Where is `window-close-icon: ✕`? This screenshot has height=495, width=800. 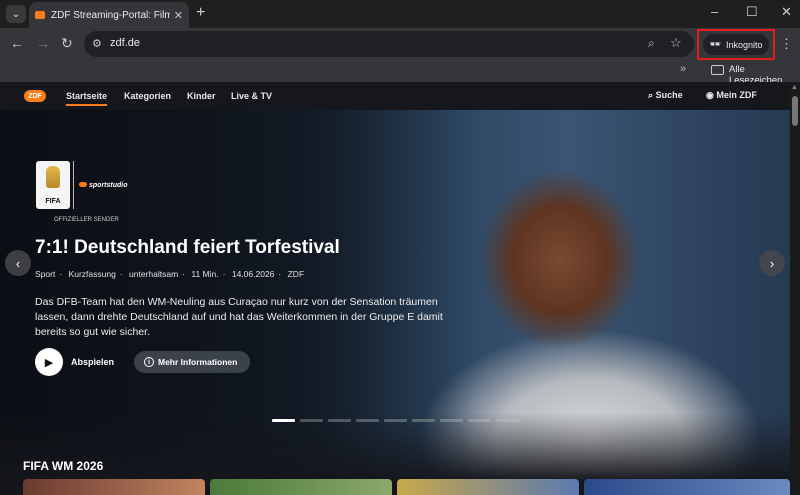
window-close-icon: ✕ is located at coordinates (786, 12).